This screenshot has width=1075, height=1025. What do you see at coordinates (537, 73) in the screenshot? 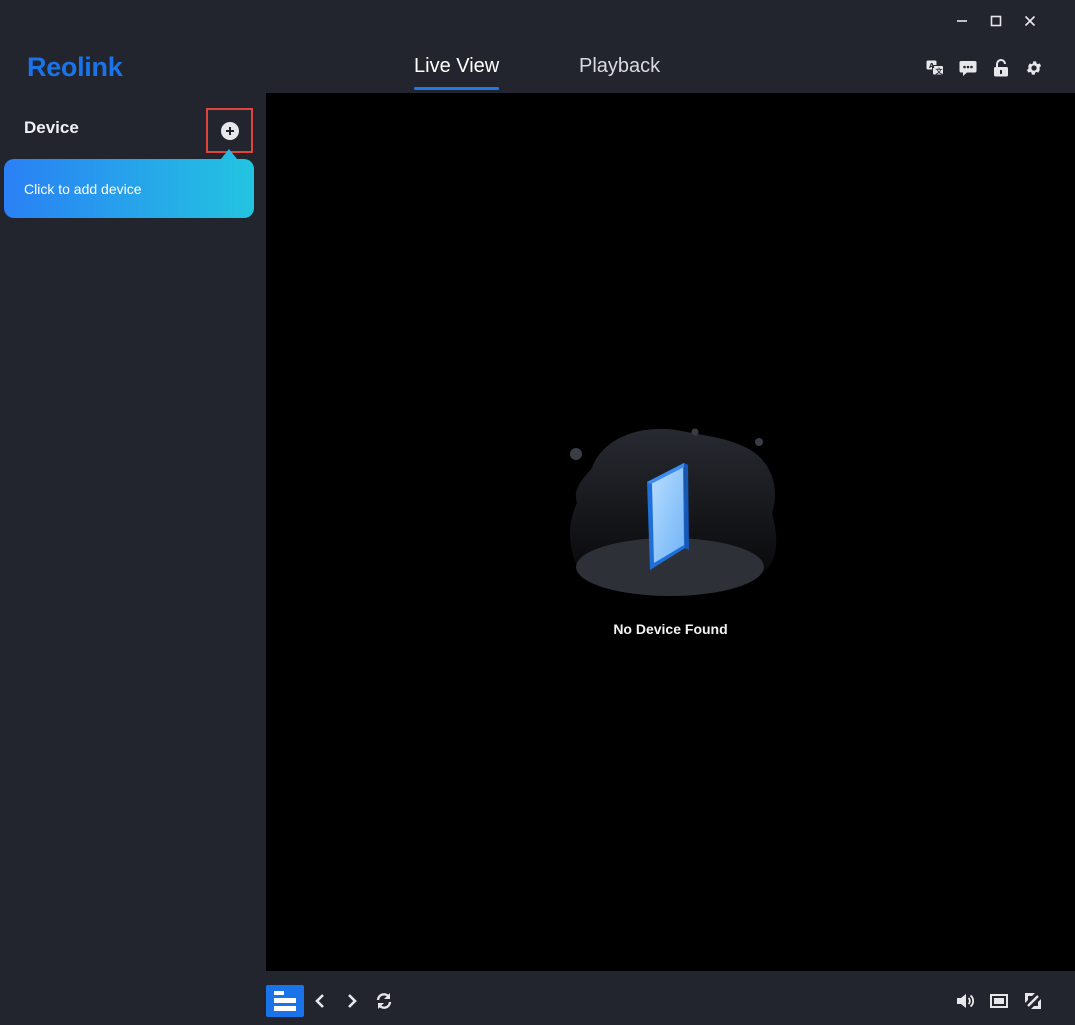
I see `main-tabs: Live View Playback` at bounding box center [537, 73].